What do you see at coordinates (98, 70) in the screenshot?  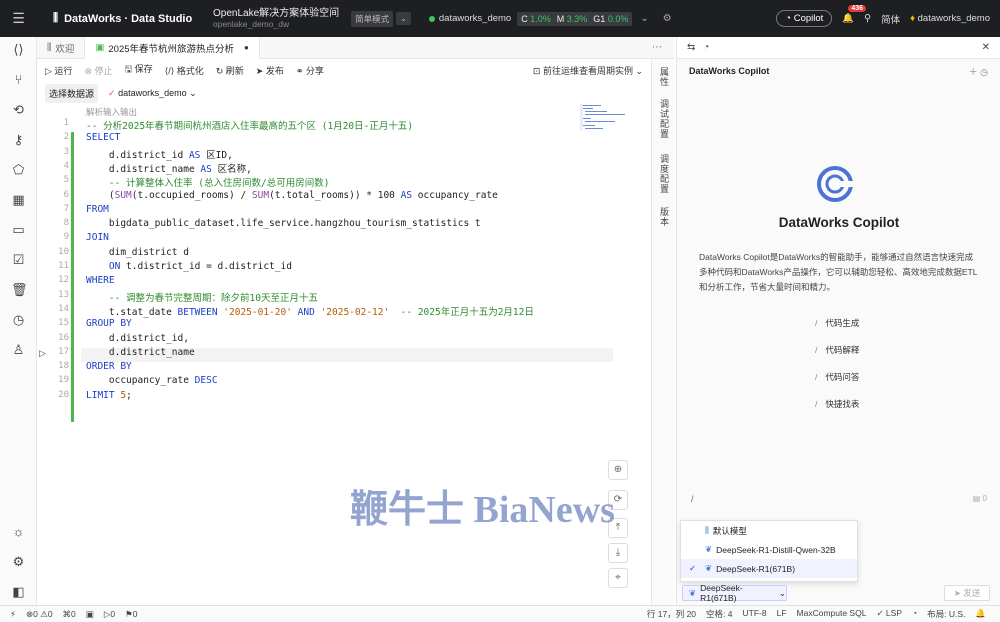 I see `stop-button: ⊗ 停止` at bounding box center [98, 70].